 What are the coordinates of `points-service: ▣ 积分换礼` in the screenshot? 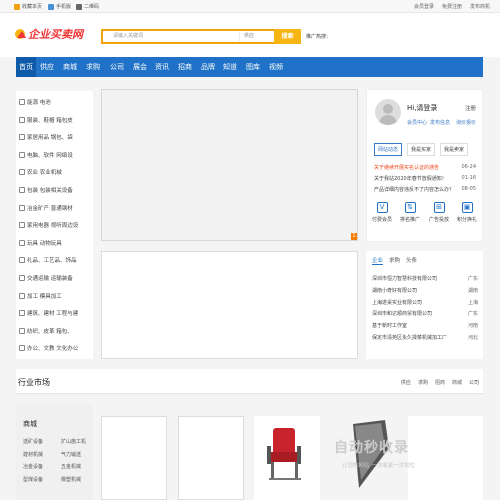 It's located at (467, 212).